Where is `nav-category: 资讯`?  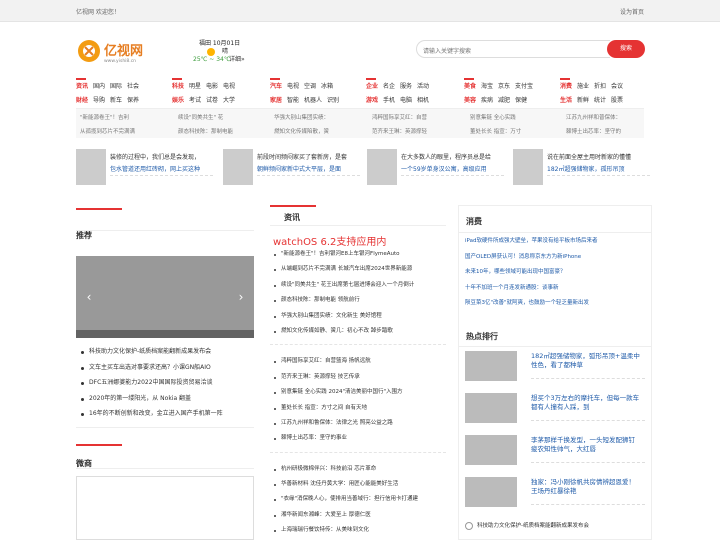 nav-category: 资讯 is located at coordinates (82, 86).